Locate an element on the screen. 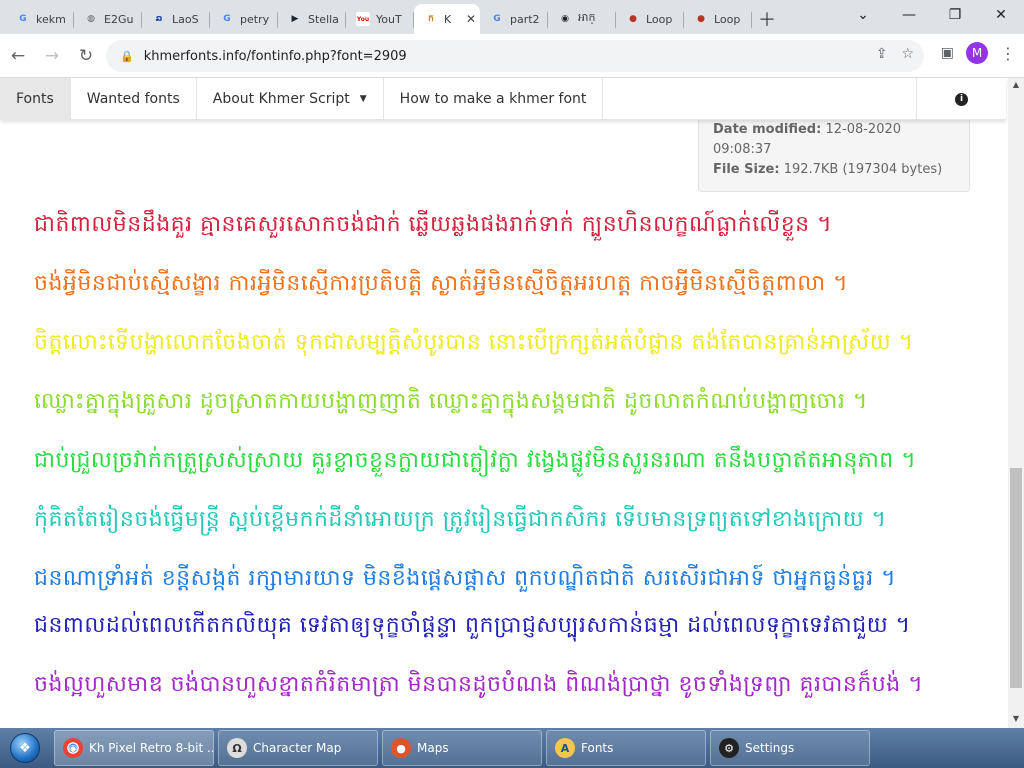 The height and width of the screenshot is (768, 1024). taskbar-app-maps: ● Maps is located at coordinates (462, 748).